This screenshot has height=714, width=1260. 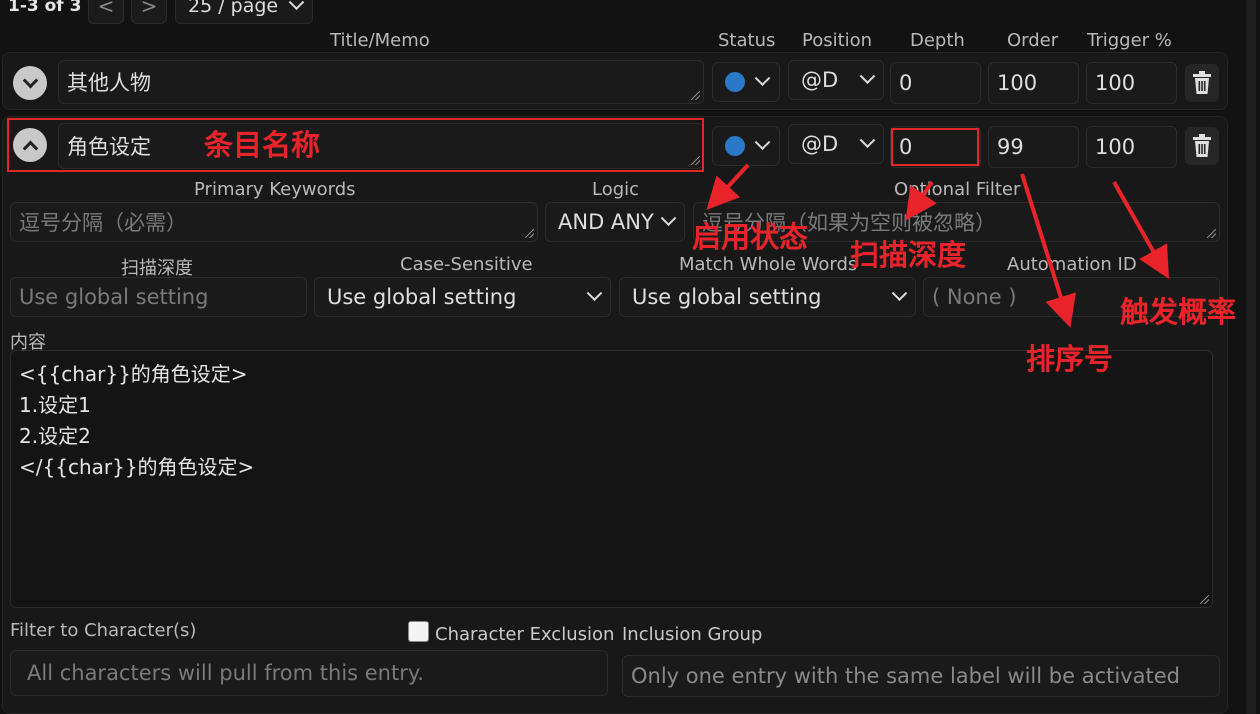 What do you see at coordinates (1140, 230) in the screenshot?
I see `arrow-trigger-probability` at bounding box center [1140, 230].